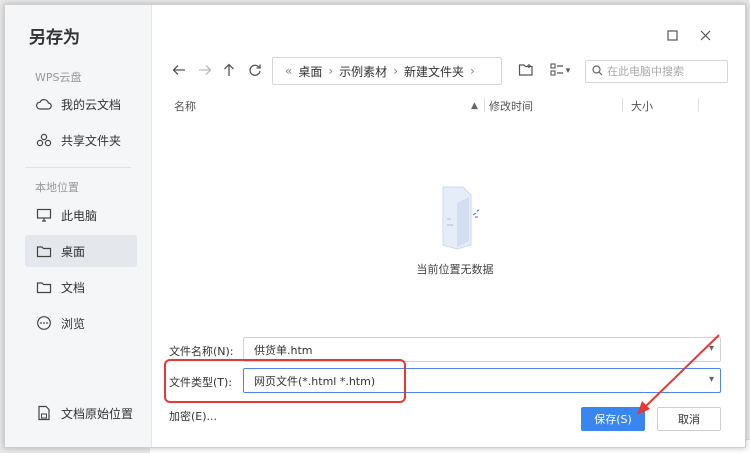 This screenshot has height=453, width=750. I want to click on sort-ascending-icon: ▲, so click(474, 106).